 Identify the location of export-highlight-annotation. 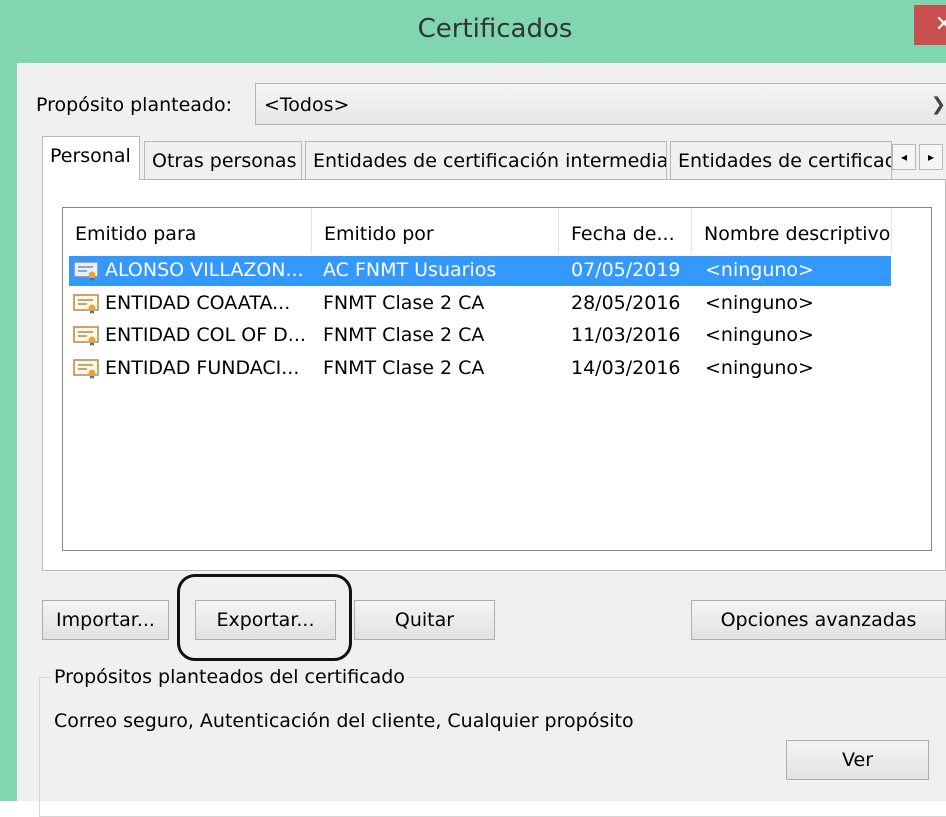
(264, 617).